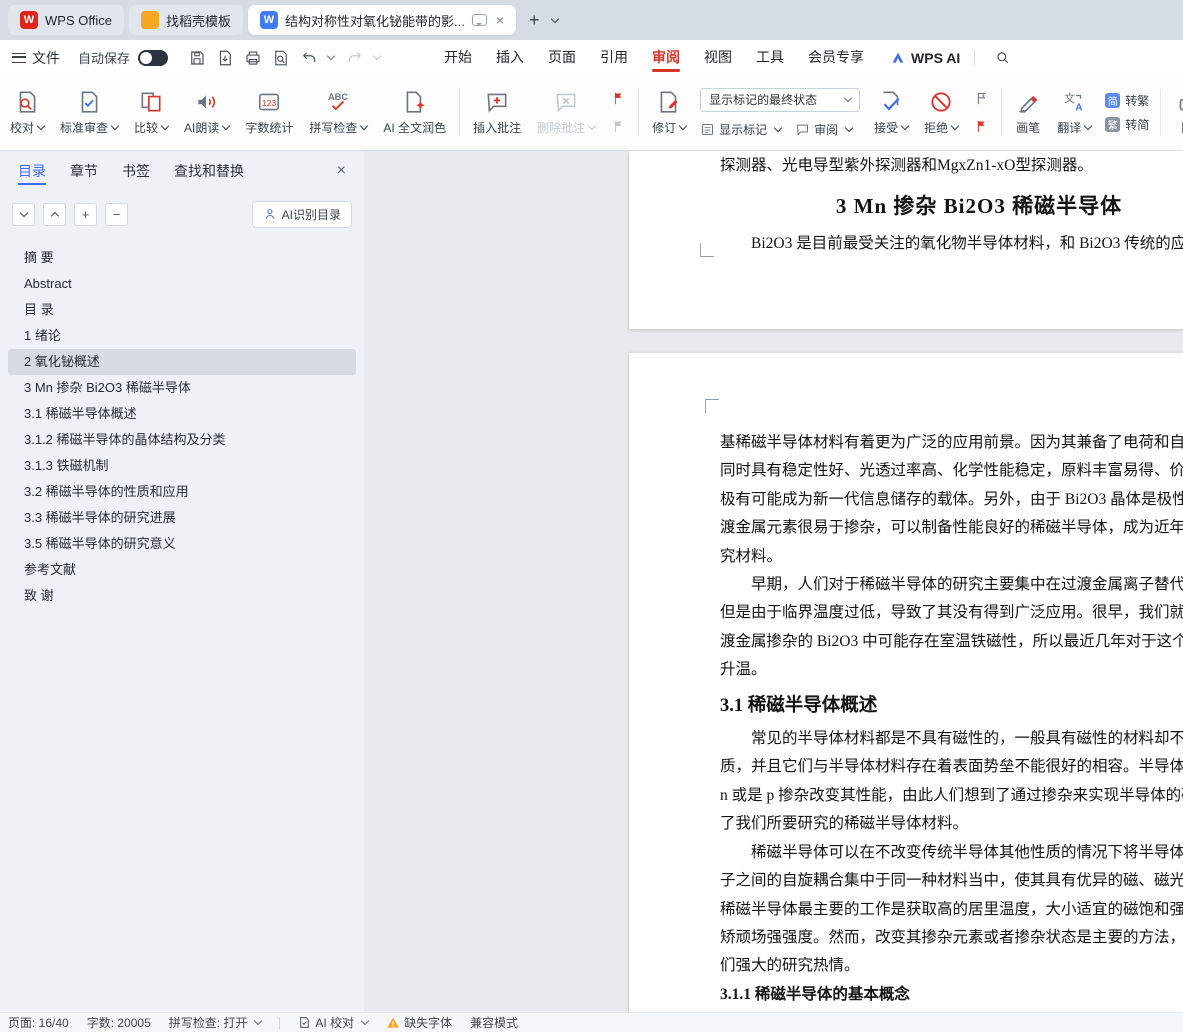 Image resolution: width=1183 pixels, height=1032 pixels. Describe the element at coordinates (951, 995) in the screenshot. I see `section-heading-3-1-1: 3.1.1 稀磁半导体的基本概念` at that location.